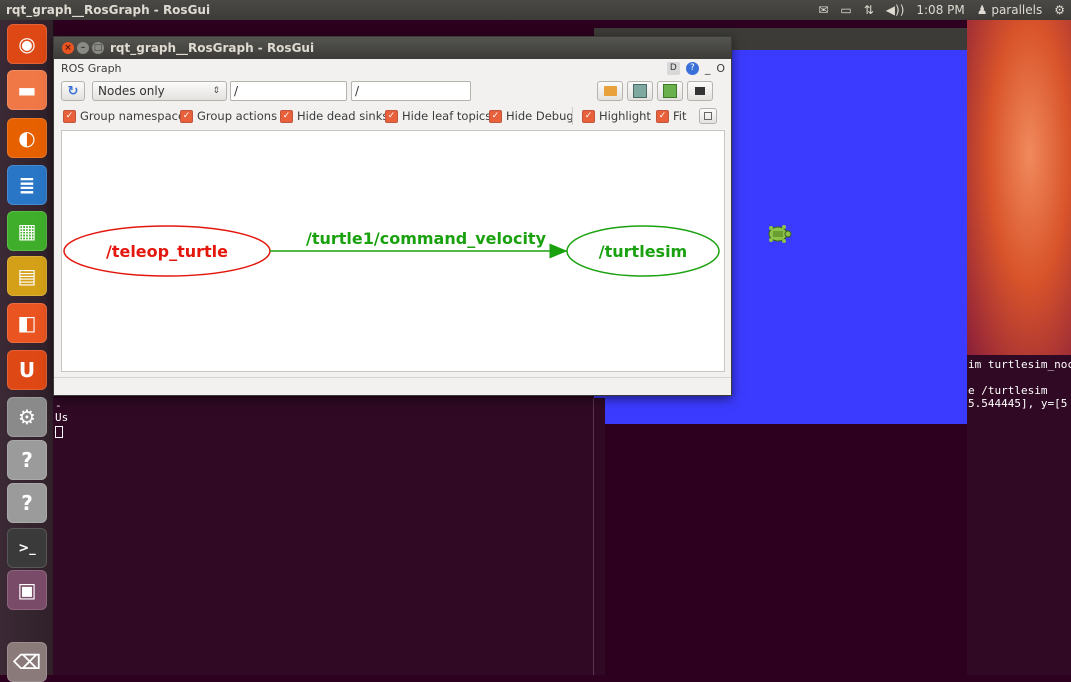 Image resolution: width=1071 pixels, height=682 pixels. Describe the element at coordinates (212, 48) in the screenshot. I see `window-title: rqt_graph__RosGraph - RosGui` at that location.